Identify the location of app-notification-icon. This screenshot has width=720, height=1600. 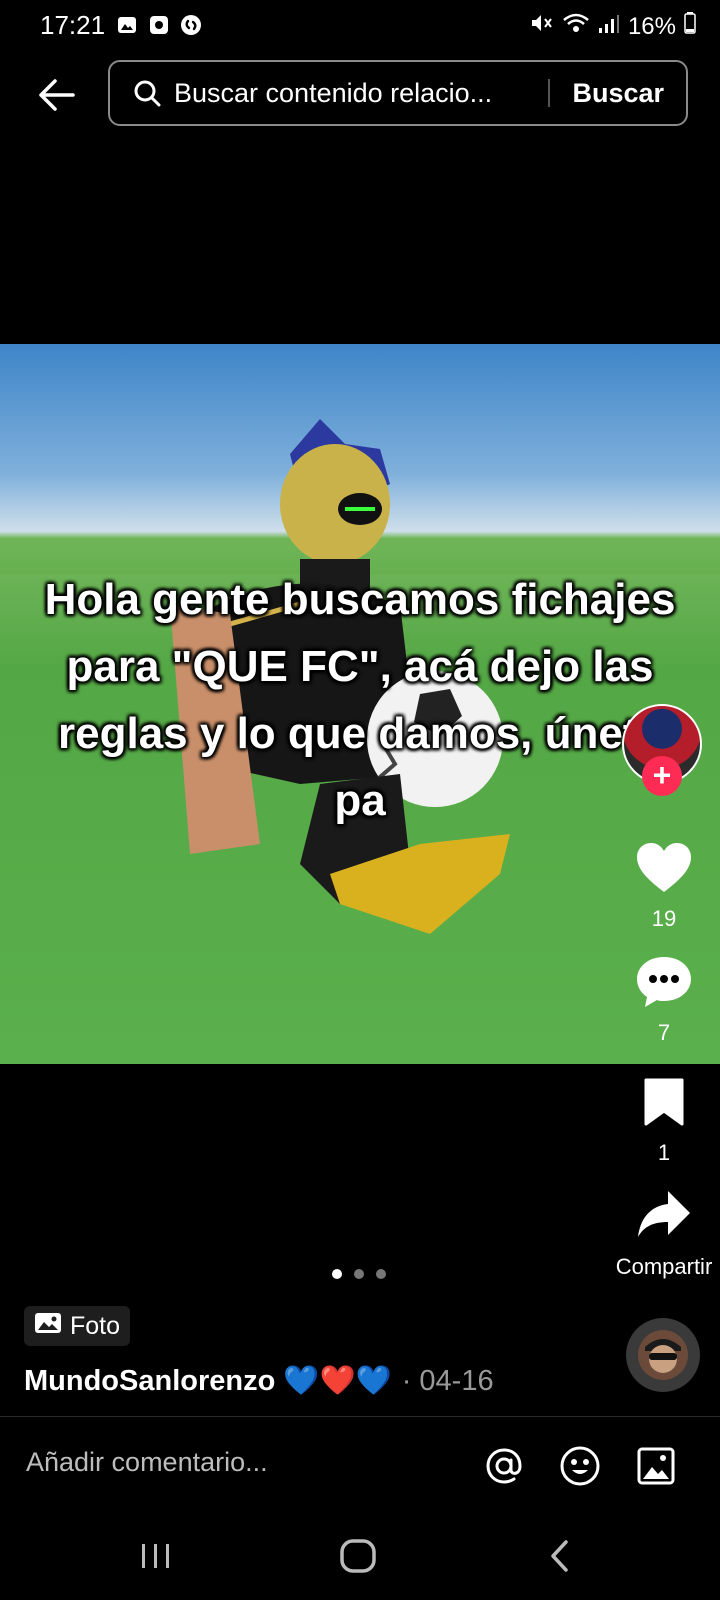
(159, 25).